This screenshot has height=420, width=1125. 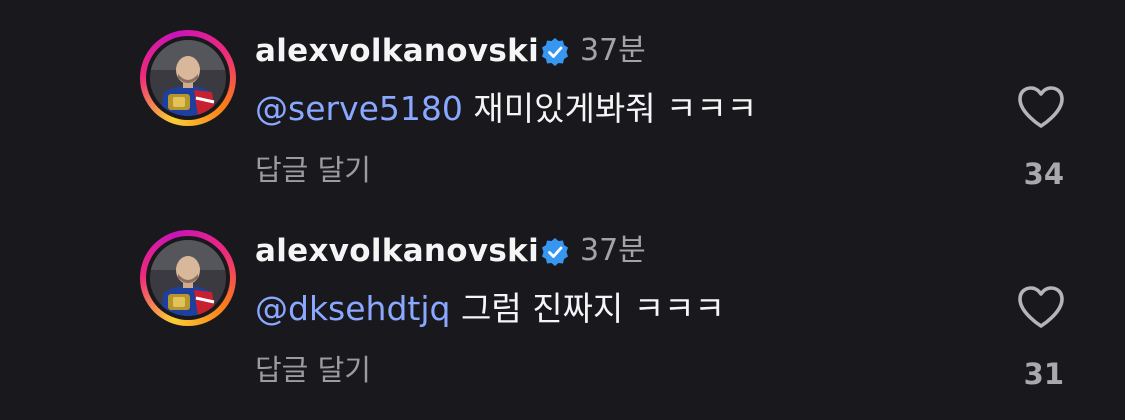 I want to click on comment-text: 그럼 진짜지 ㅋㅋㅋ, so click(x=592, y=308).